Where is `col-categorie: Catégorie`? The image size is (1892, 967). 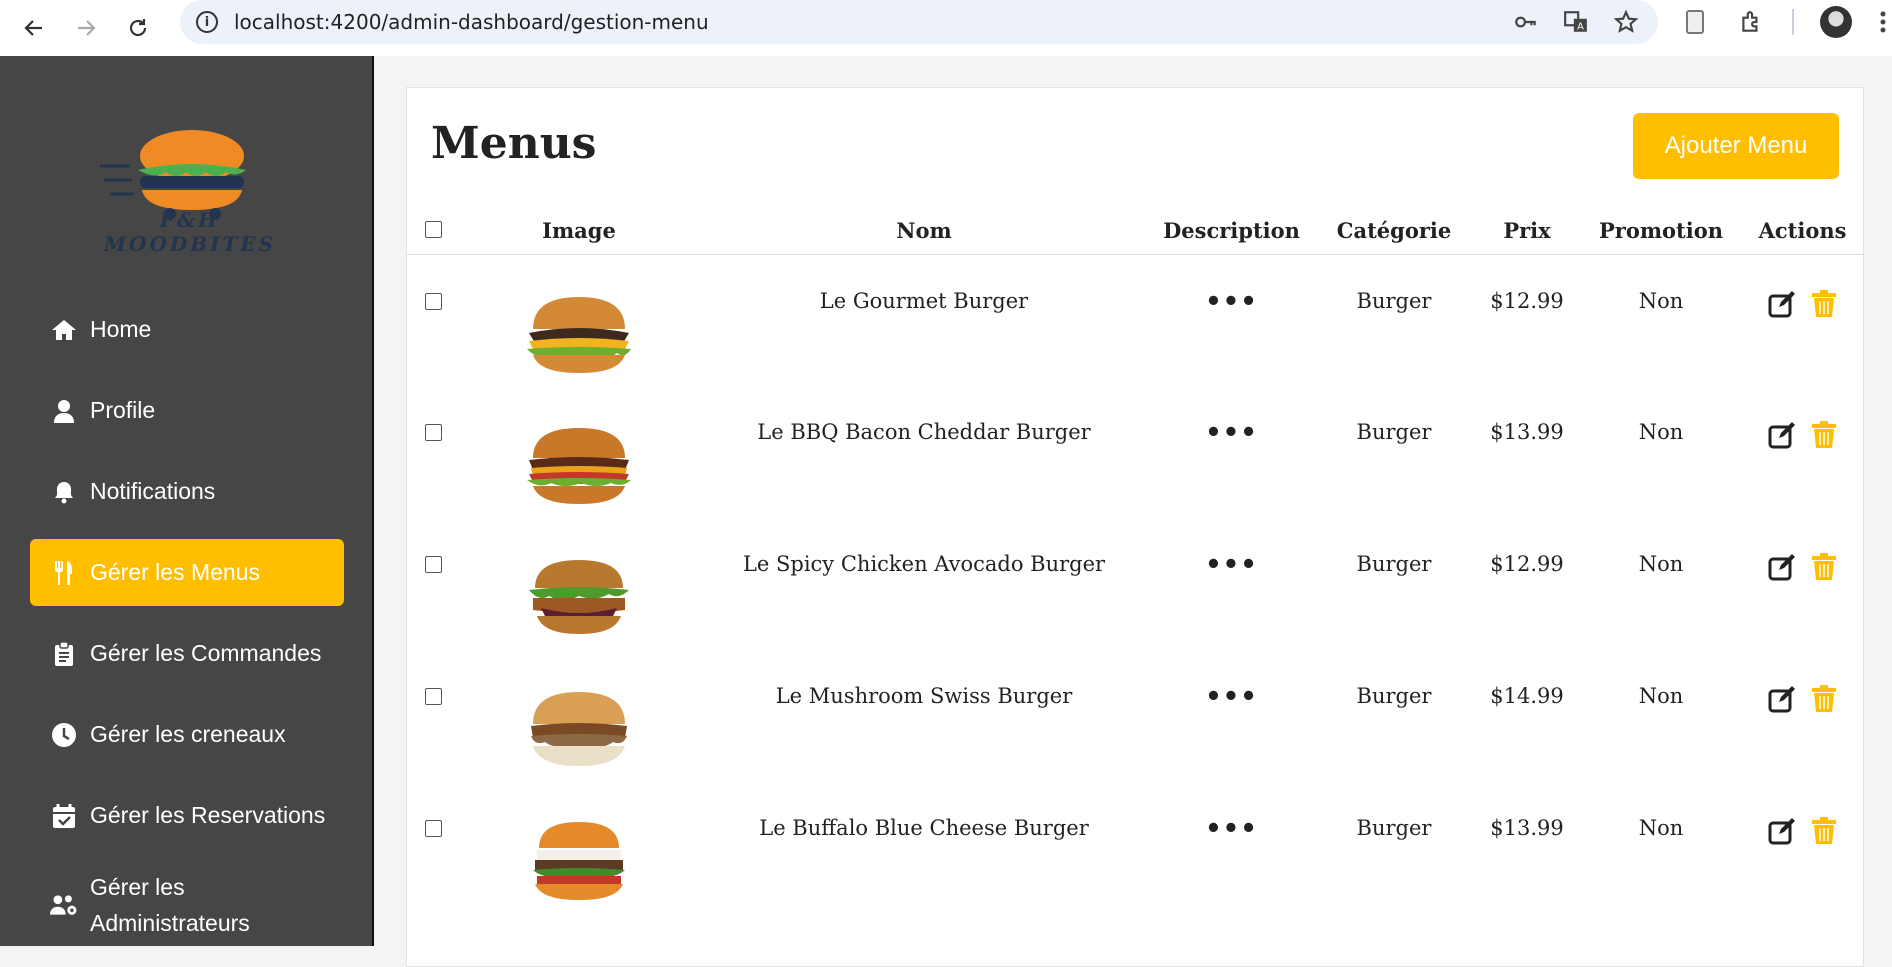 col-categorie: Catégorie is located at coordinates (1394, 231).